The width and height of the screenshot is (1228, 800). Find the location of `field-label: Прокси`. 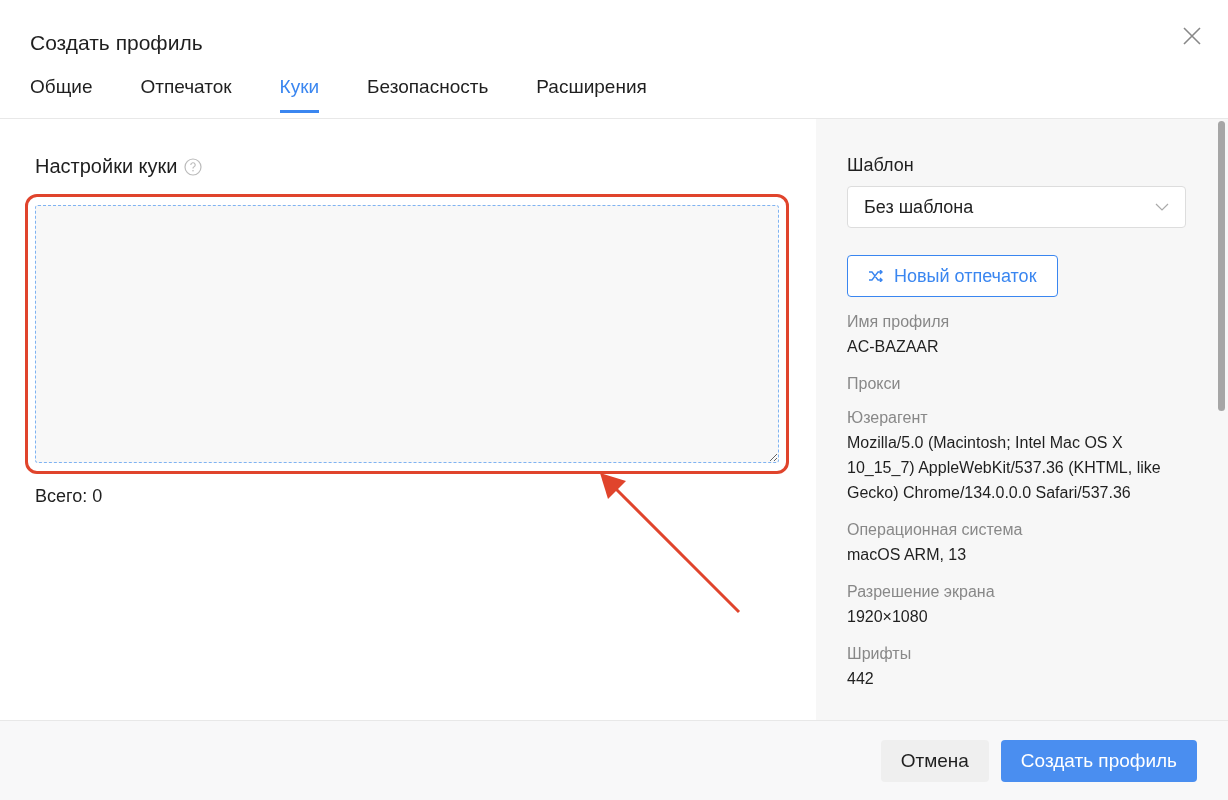

field-label: Прокси is located at coordinates (874, 384).